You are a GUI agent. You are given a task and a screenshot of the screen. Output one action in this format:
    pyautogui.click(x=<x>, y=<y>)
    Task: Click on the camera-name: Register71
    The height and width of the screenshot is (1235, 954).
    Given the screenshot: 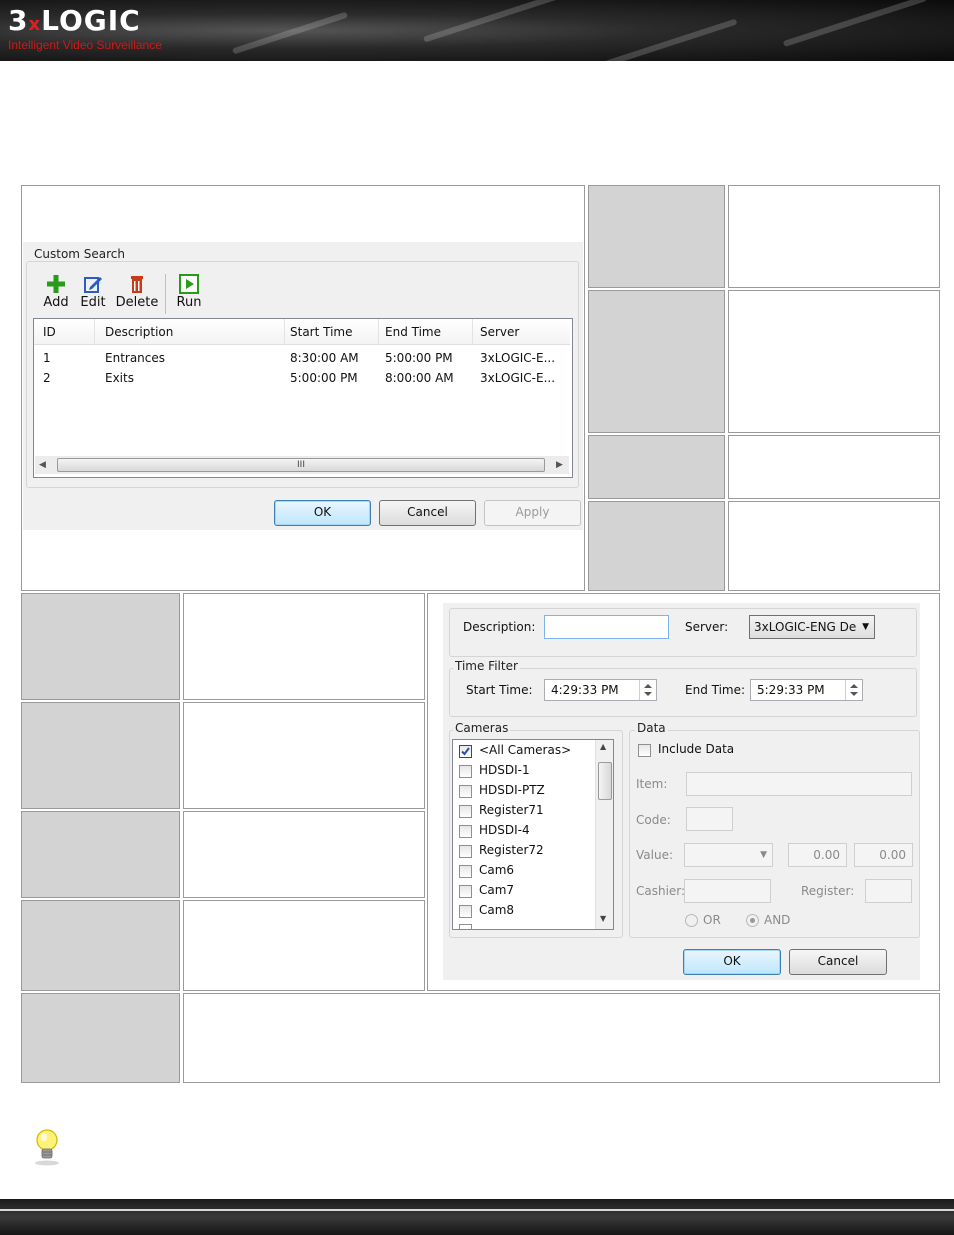 What is the action you would take?
    pyautogui.click(x=511, y=810)
    